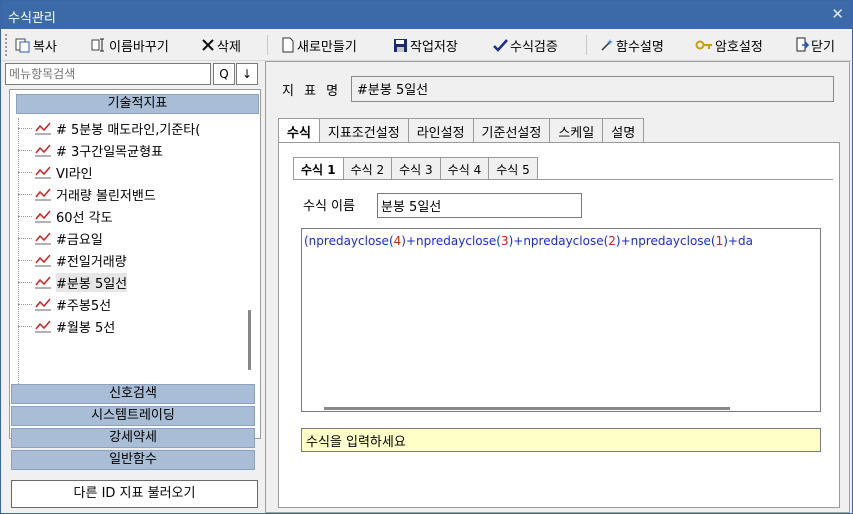 The image size is (853, 514). Describe the element at coordinates (84, 306) in the screenshot. I see `tree-item-label: #주봉5선` at that location.